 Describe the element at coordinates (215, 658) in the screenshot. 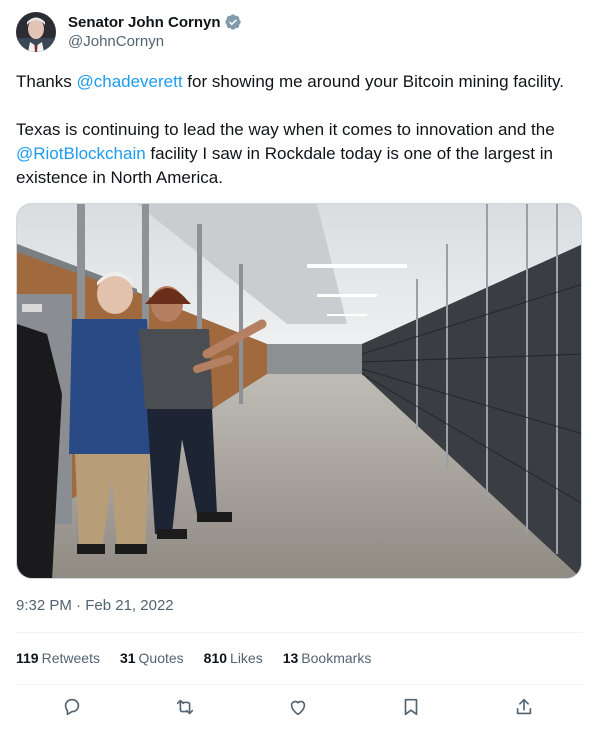

I see `stat-count: 810` at that location.